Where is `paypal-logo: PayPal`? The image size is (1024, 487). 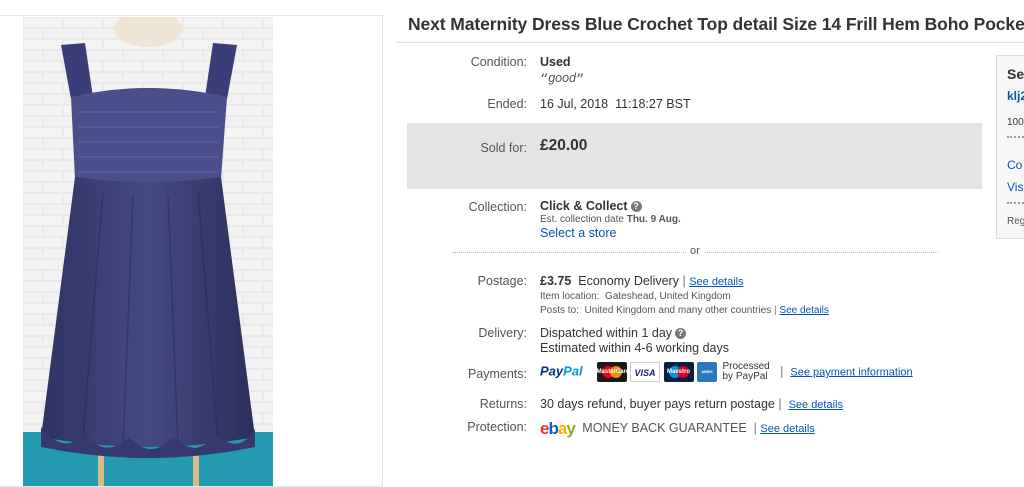 paypal-logo: PayPal is located at coordinates (561, 370).